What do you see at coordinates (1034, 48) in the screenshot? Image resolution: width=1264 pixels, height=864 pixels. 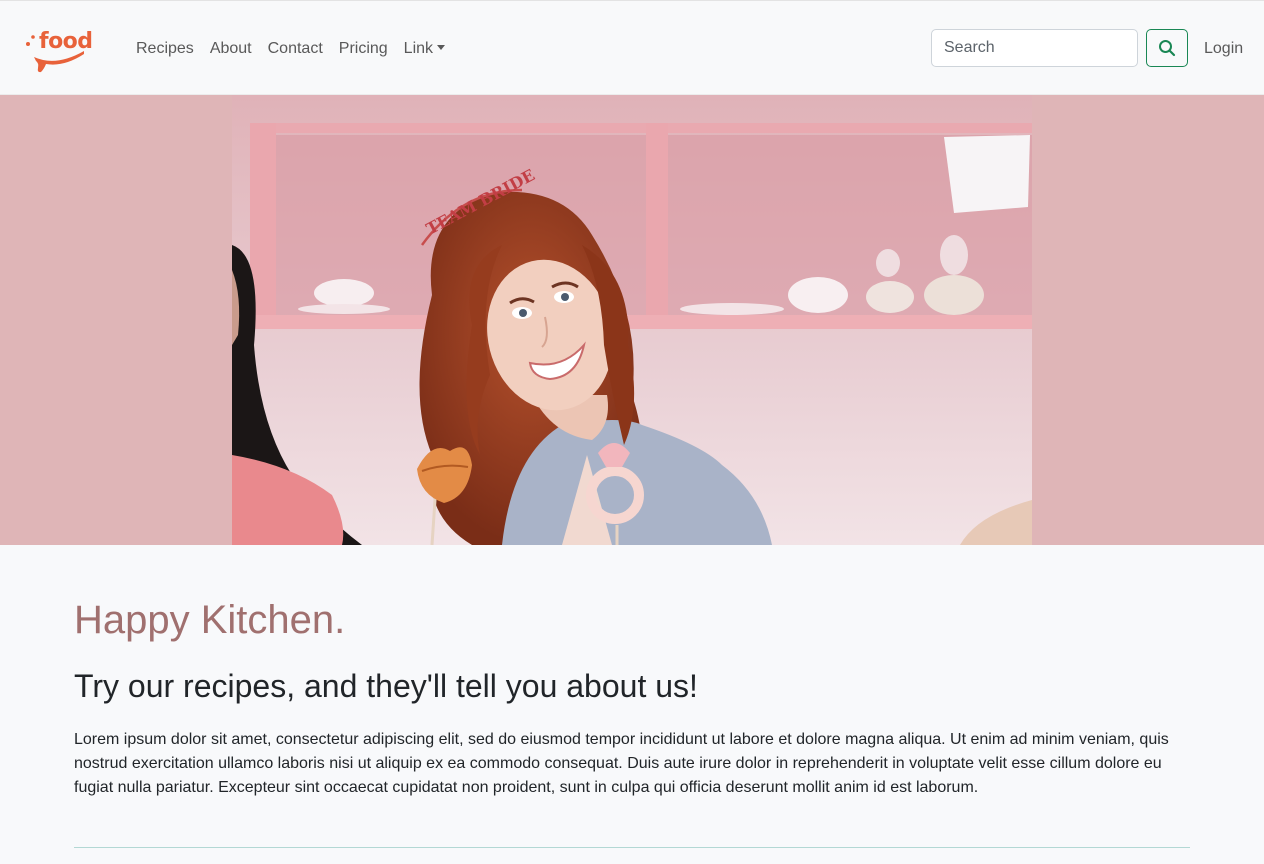 I see `search-input` at bounding box center [1034, 48].